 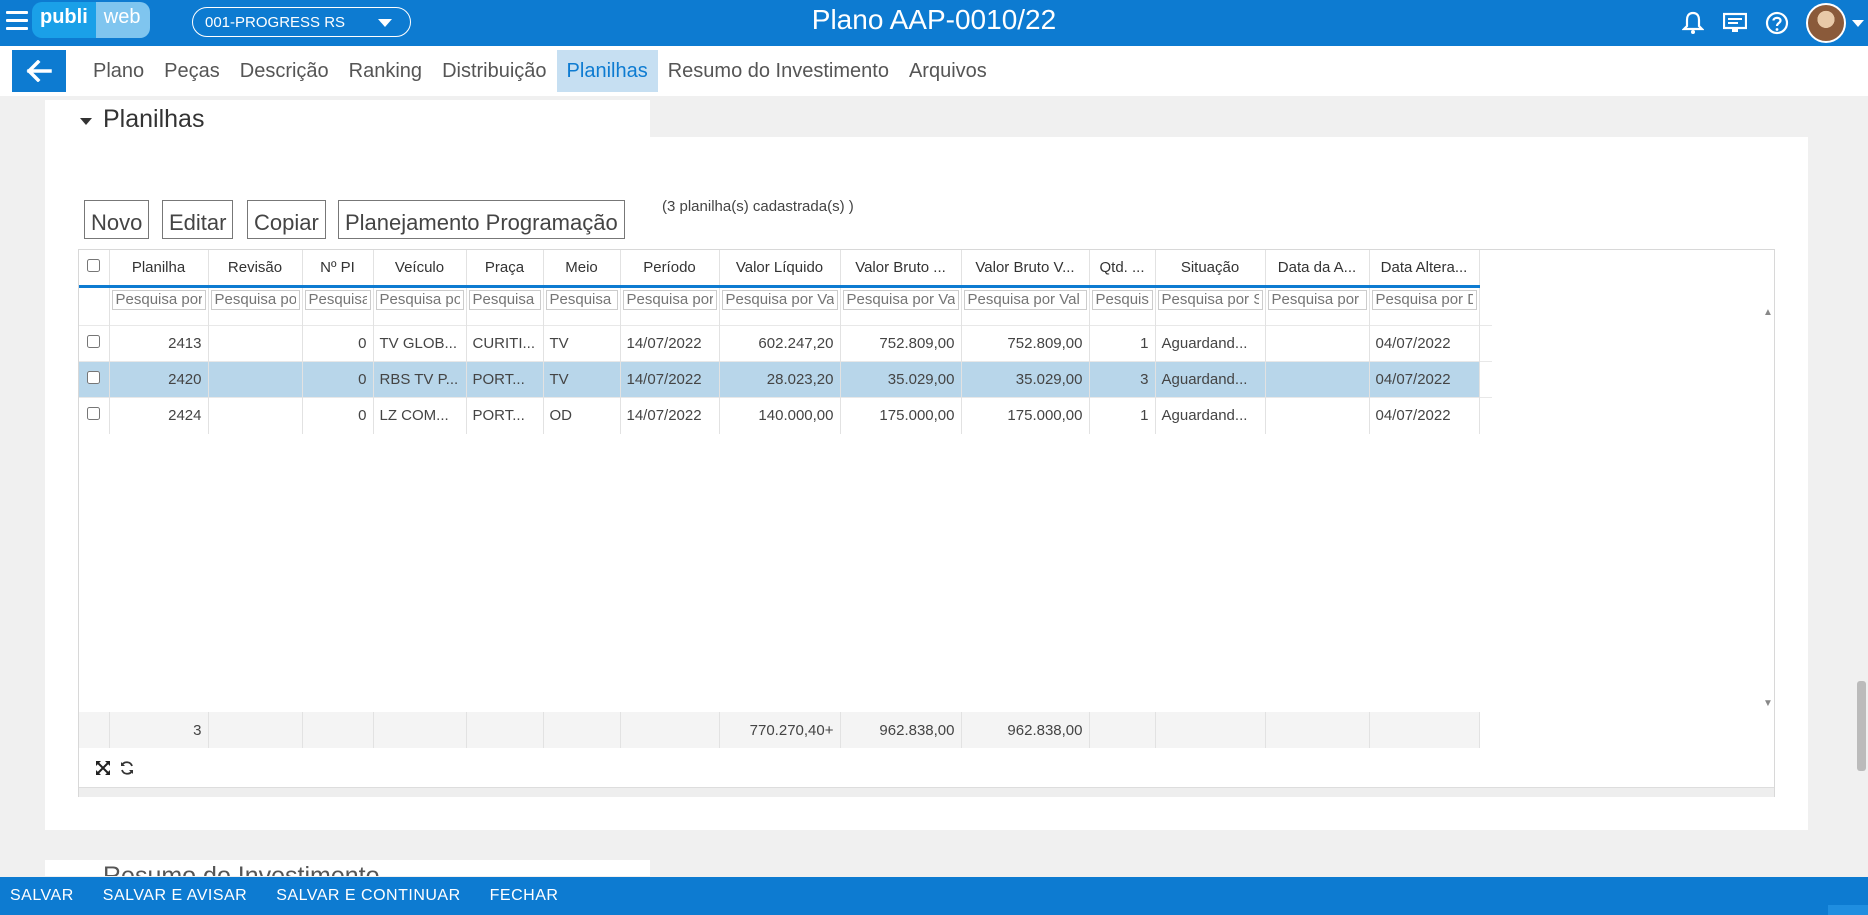 I want to click on salvar-e-avisar-button: SALVAR E AVISAR, so click(x=175, y=896).